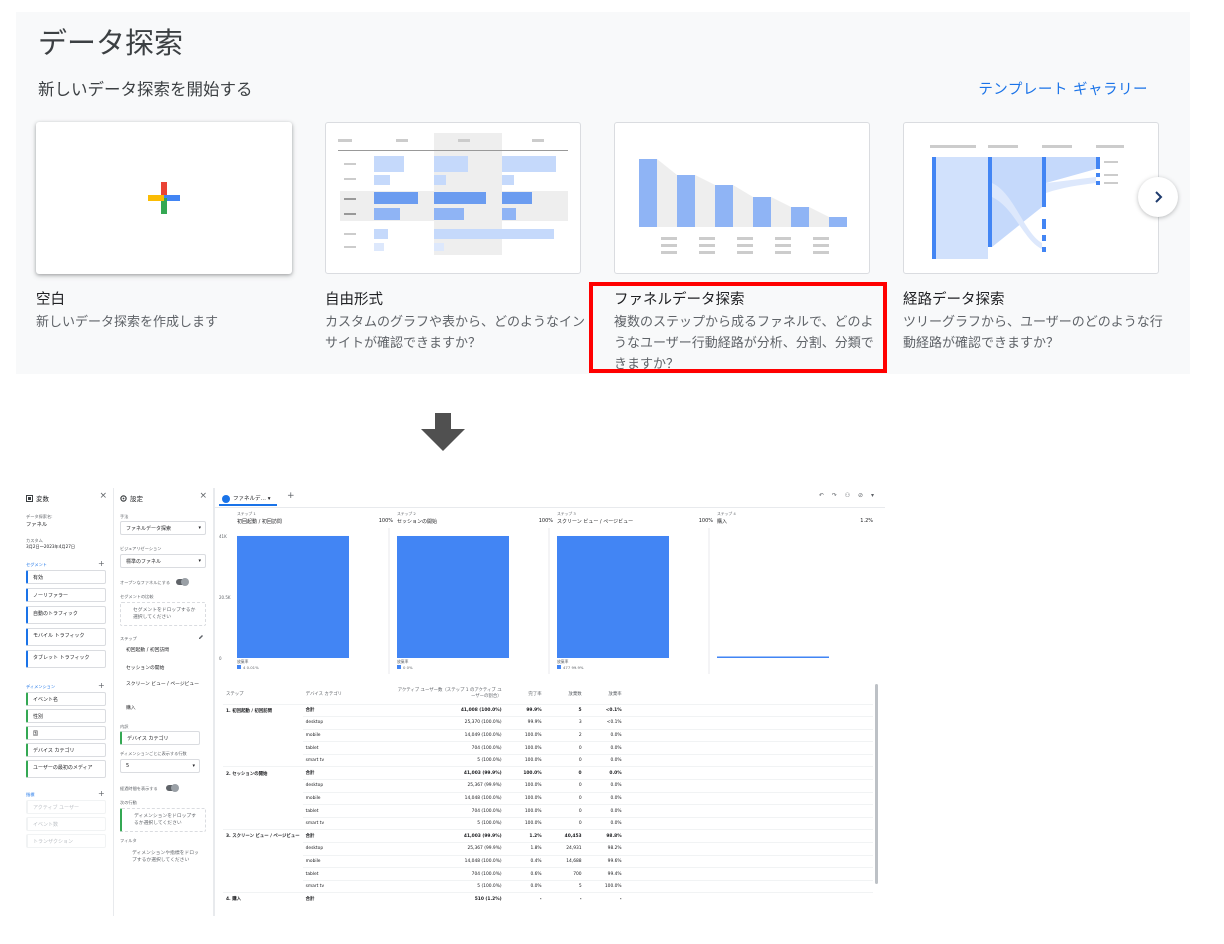  I want to click on visualization-select: 標準のファネル ▾, so click(163, 561).